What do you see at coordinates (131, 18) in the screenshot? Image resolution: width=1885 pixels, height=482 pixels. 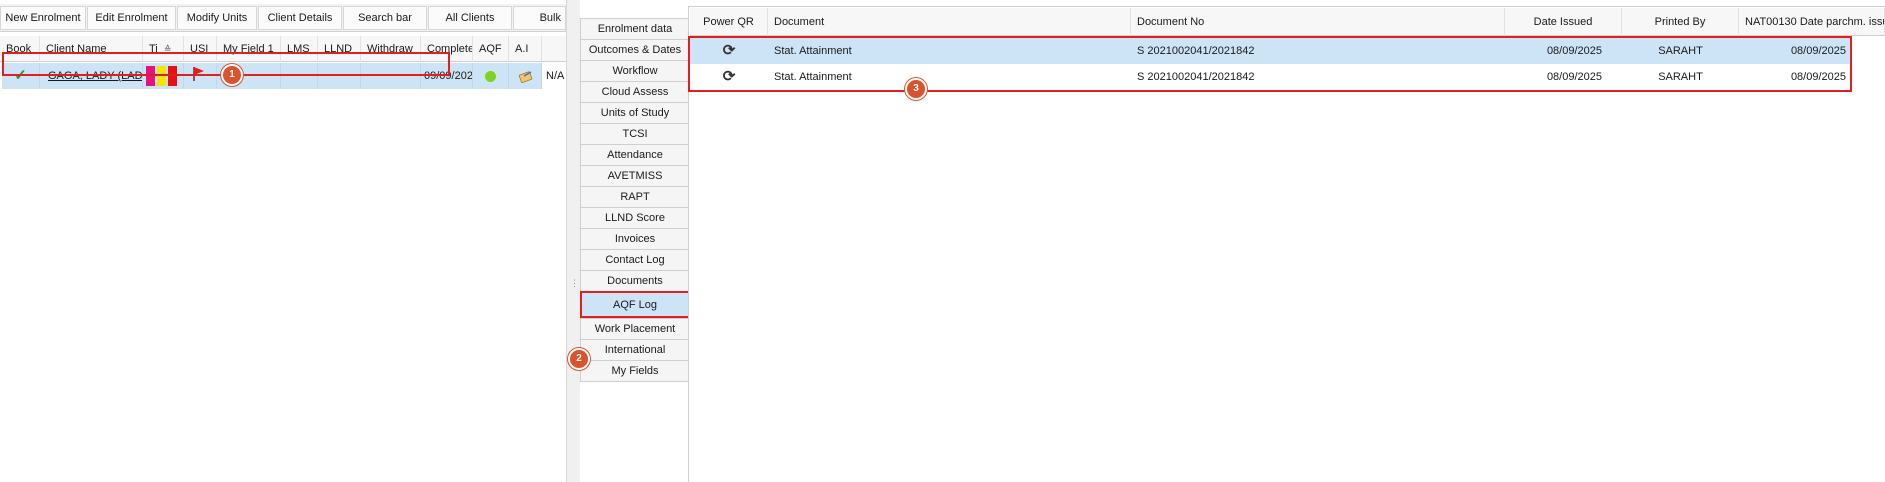 I see `edit-enrolment-button: Edit Enrolment` at bounding box center [131, 18].